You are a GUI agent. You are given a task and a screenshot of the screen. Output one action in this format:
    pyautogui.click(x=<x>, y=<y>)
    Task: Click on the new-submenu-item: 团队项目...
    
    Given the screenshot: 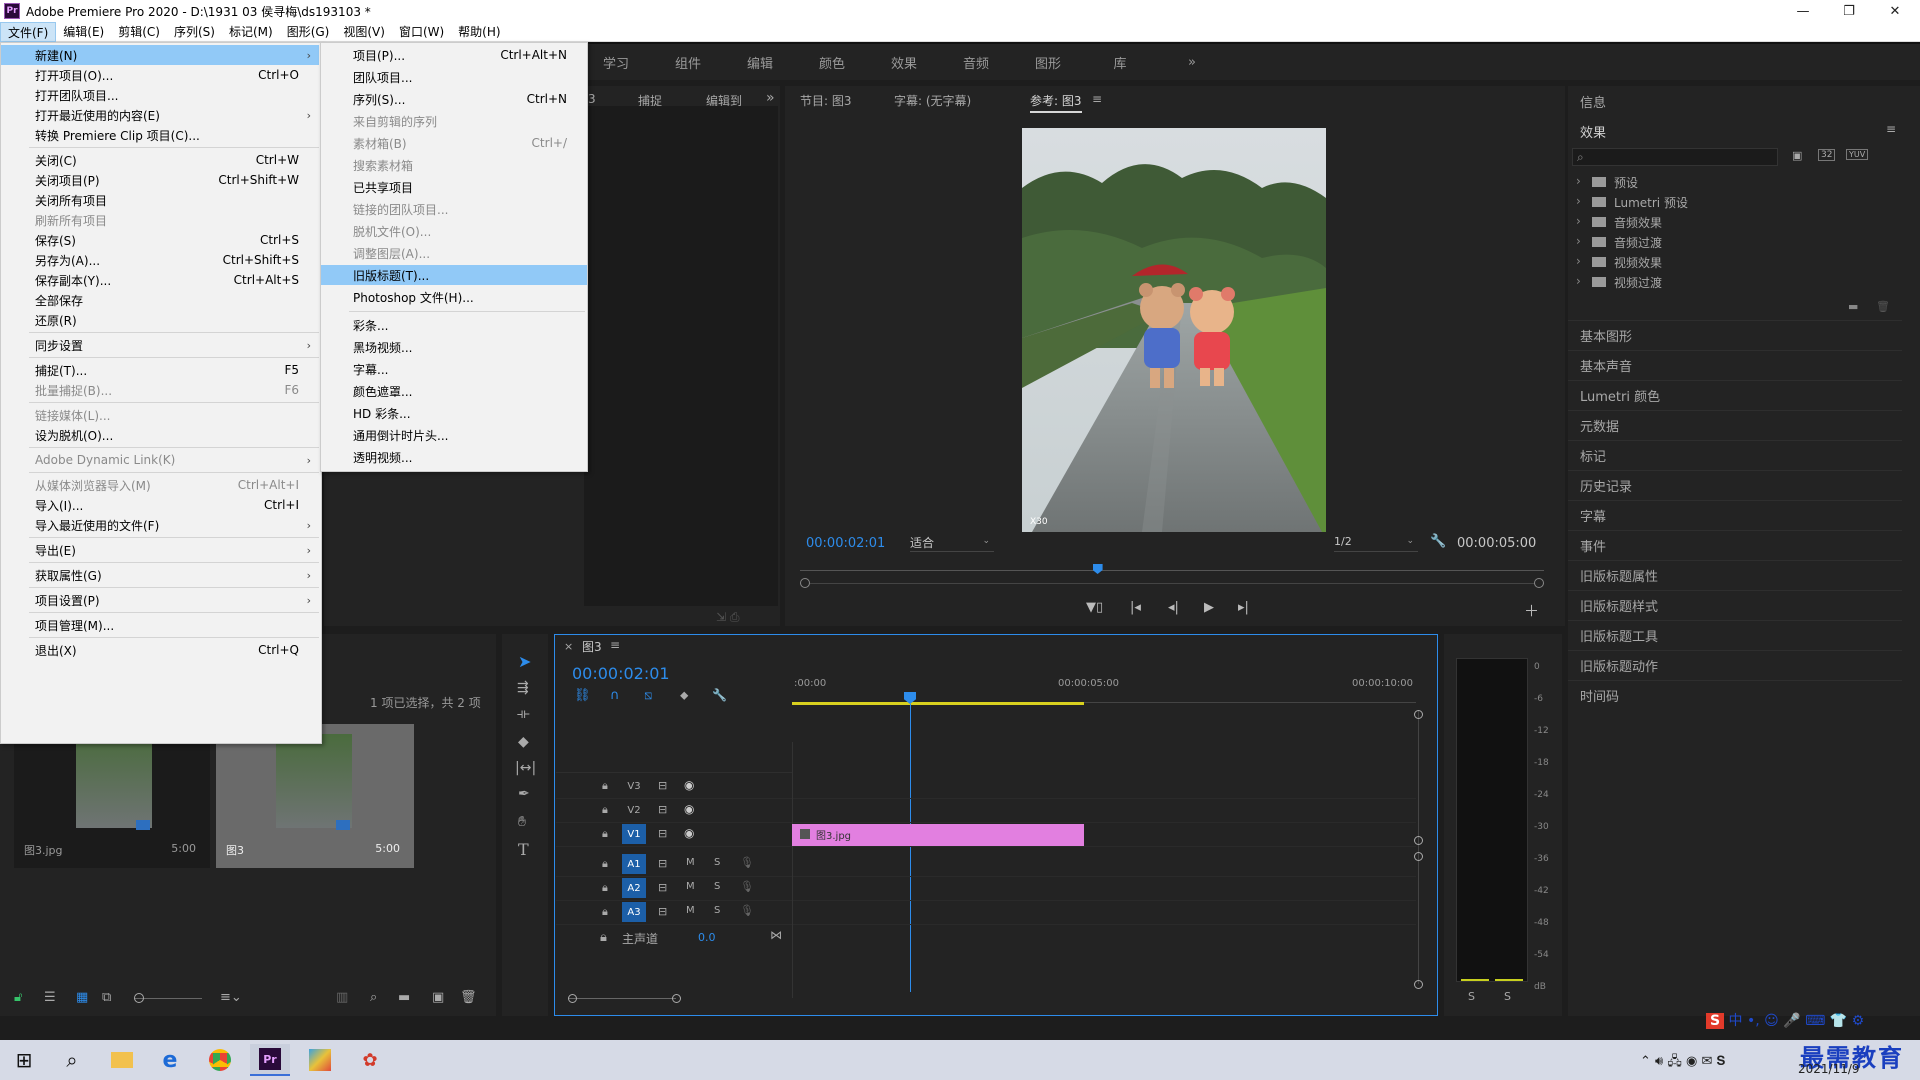 What is the action you would take?
    pyautogui.click(x=454, y=77)
    